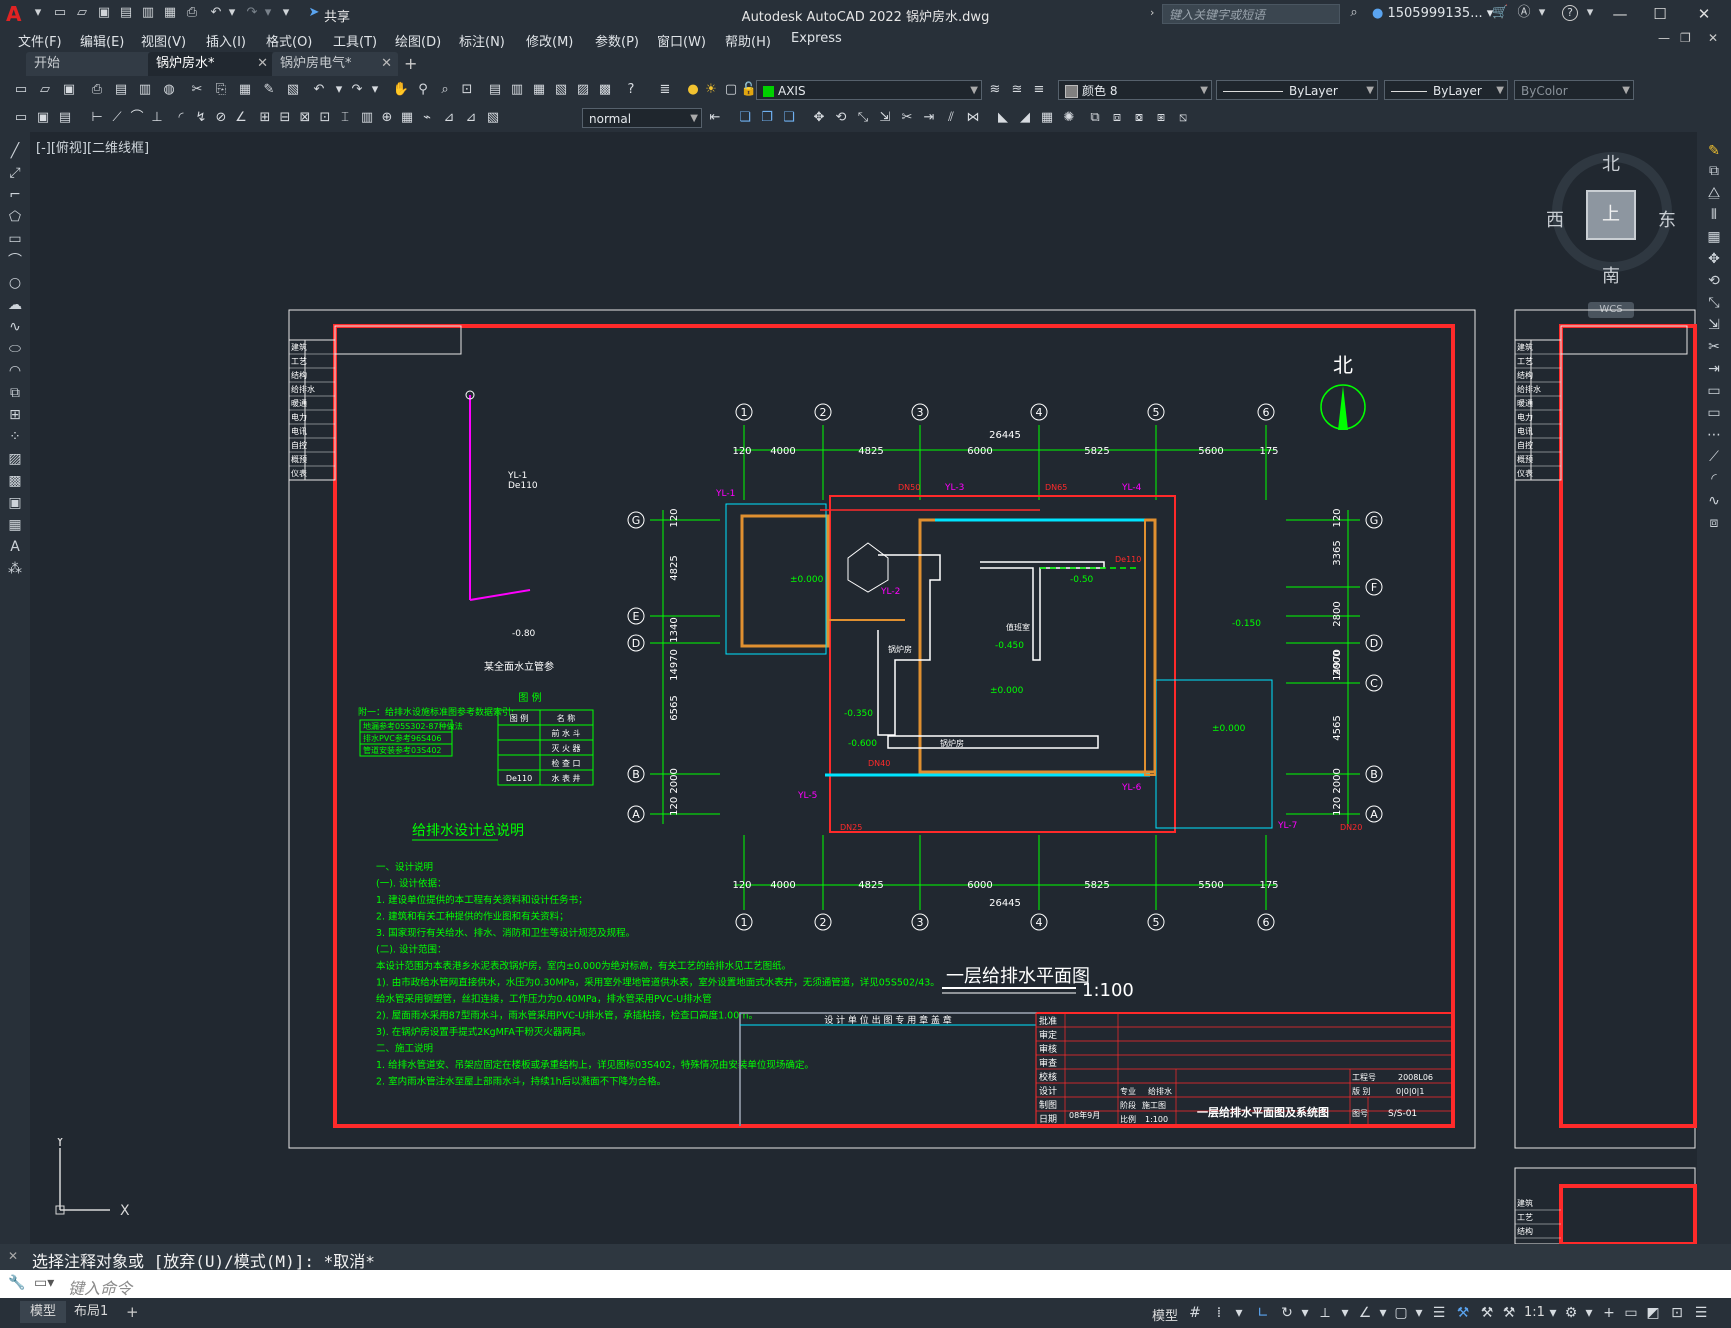 The height and width of the screenshot is (1328, 1731). Describe the element at coordinates (1463, 1313) in the screenshot. I see `selection-cycling-icon: ⚒` at that location.